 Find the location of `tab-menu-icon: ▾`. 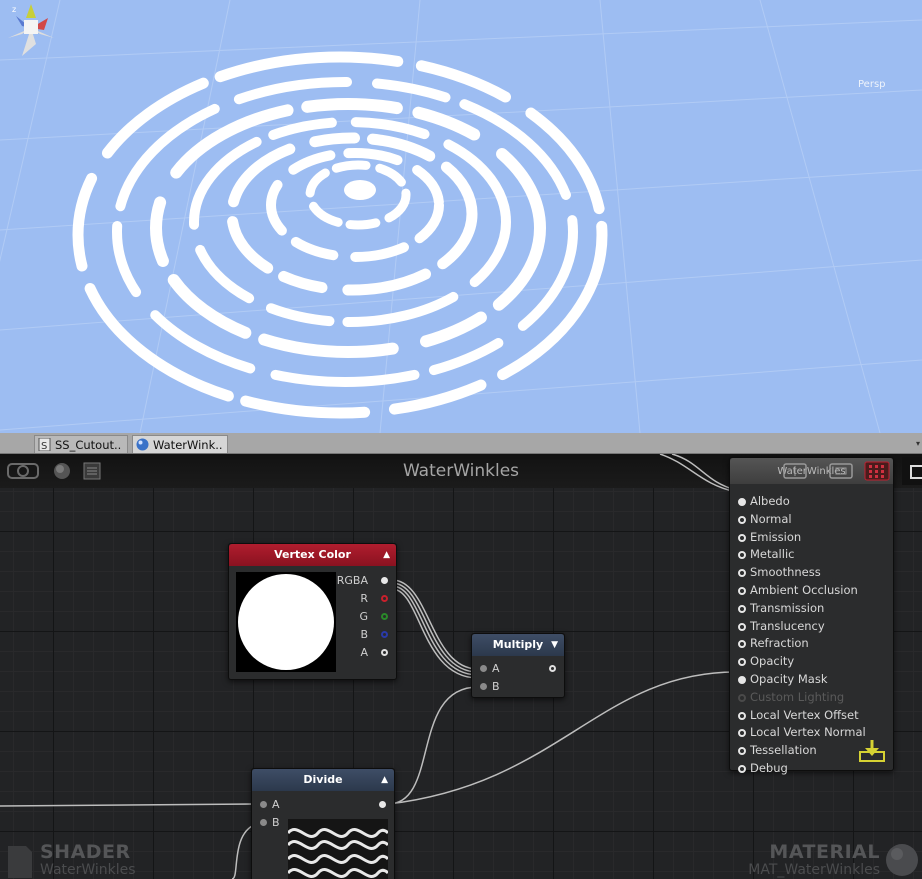

tab-menu-icon: ▾ is located at coordinates (918, 443).